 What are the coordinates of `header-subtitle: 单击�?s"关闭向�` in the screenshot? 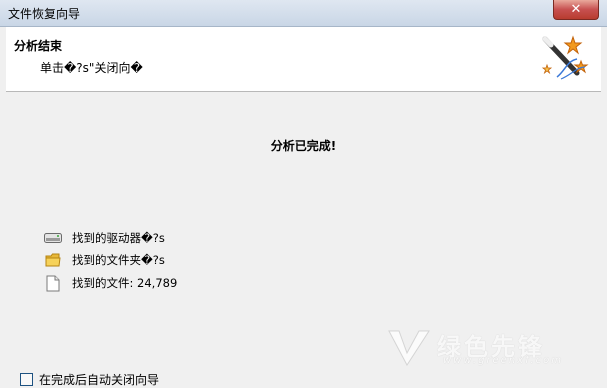 It's located at (91, 68).